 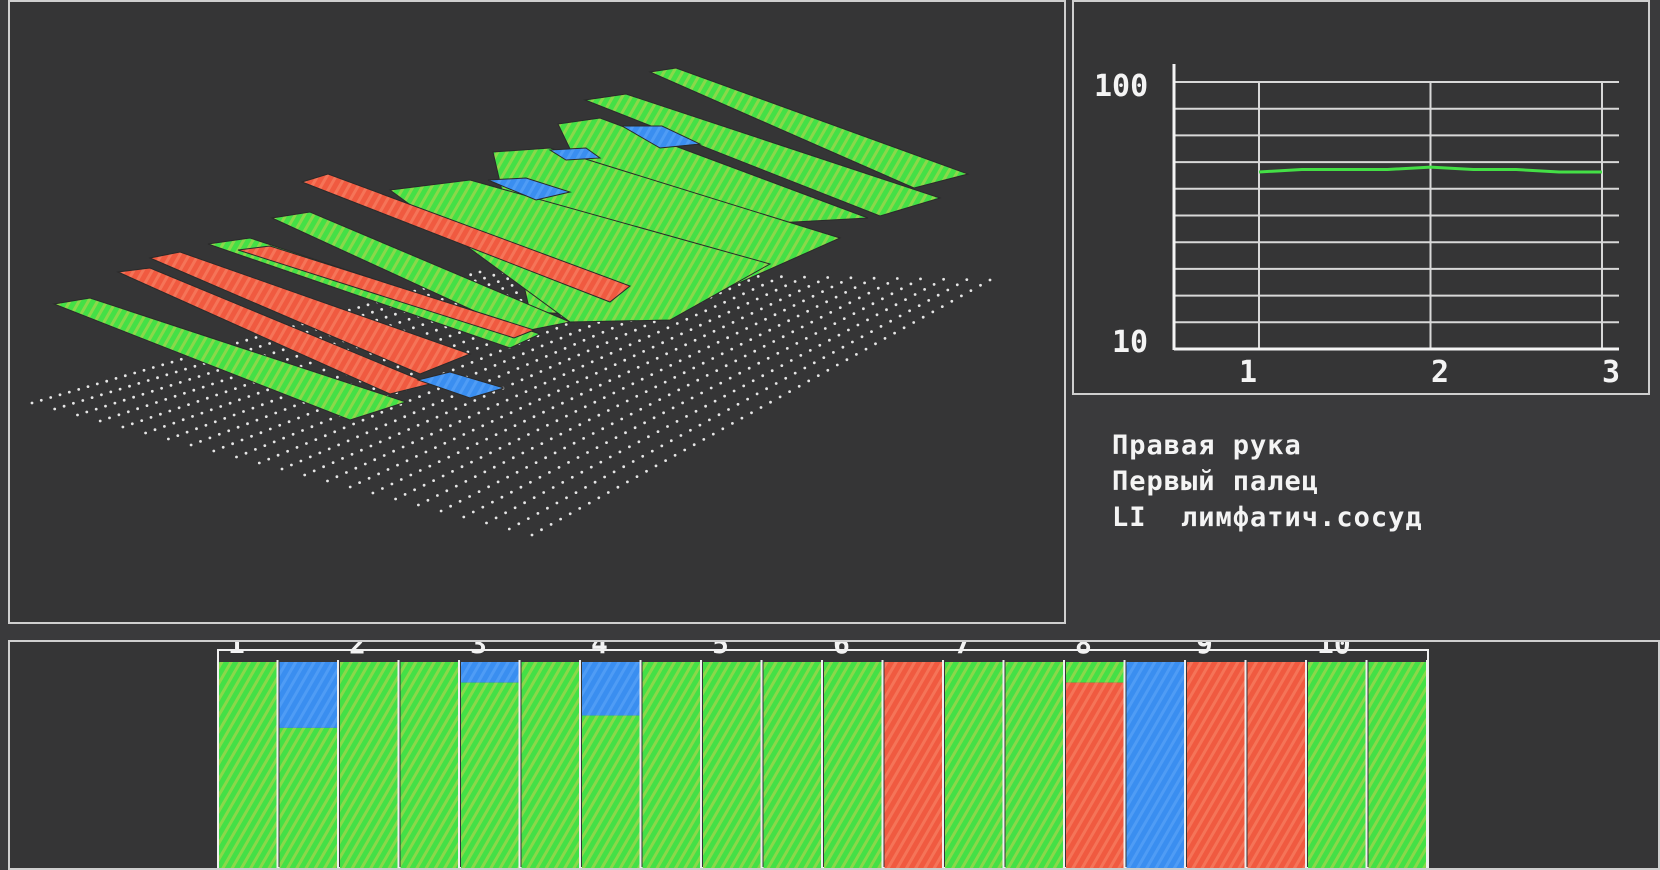 What do you see at coordinates (913, 765) in the screenshot?
I see `bar-segment-red` at bounding box center [913, 765].